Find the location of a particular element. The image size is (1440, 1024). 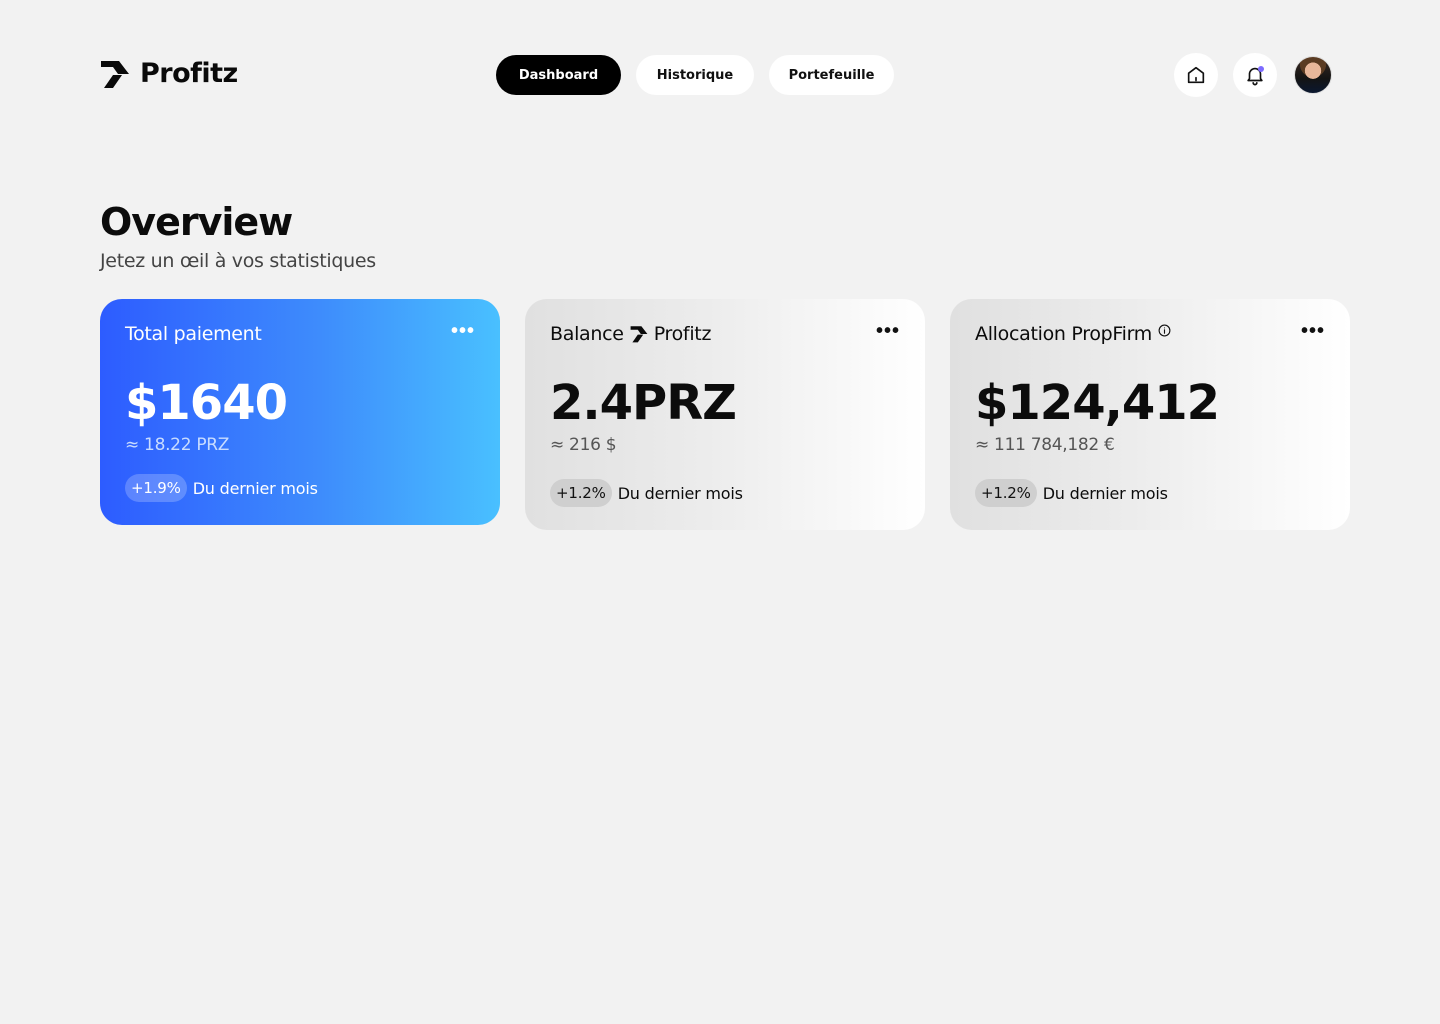

notifications-button is located at coordinates (1255, 75).